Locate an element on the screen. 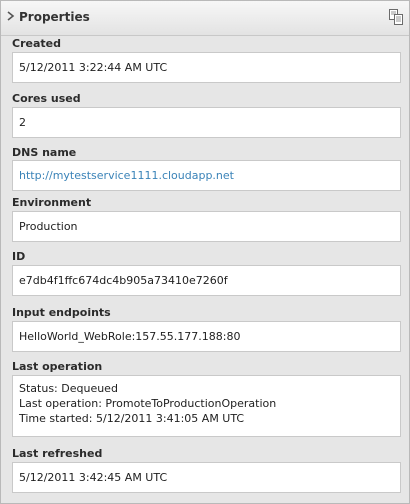 The width and height of the screenshot is (410, 504). last-operation-status: Status: Dequeued is located at coordinates (68, 388).